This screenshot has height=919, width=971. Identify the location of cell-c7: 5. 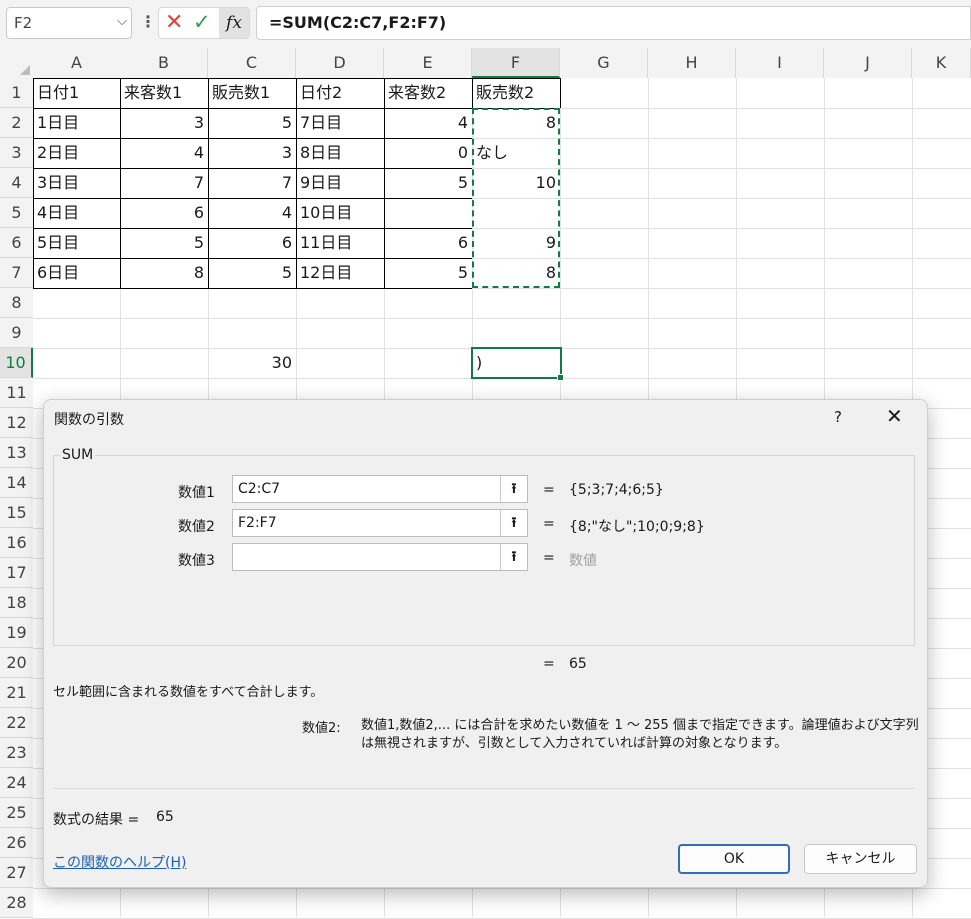
(252, 273).